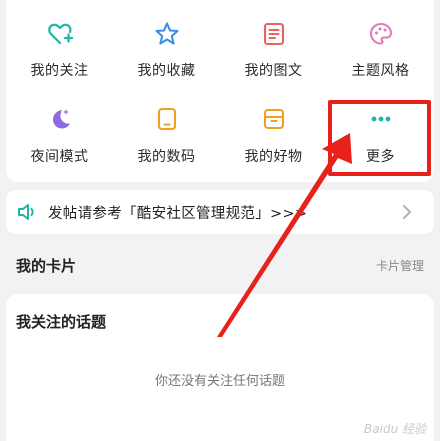 The height and width of the screenshot is (441, 440). I want to click on grid-item-label: 我的数码, so click(166, 157).